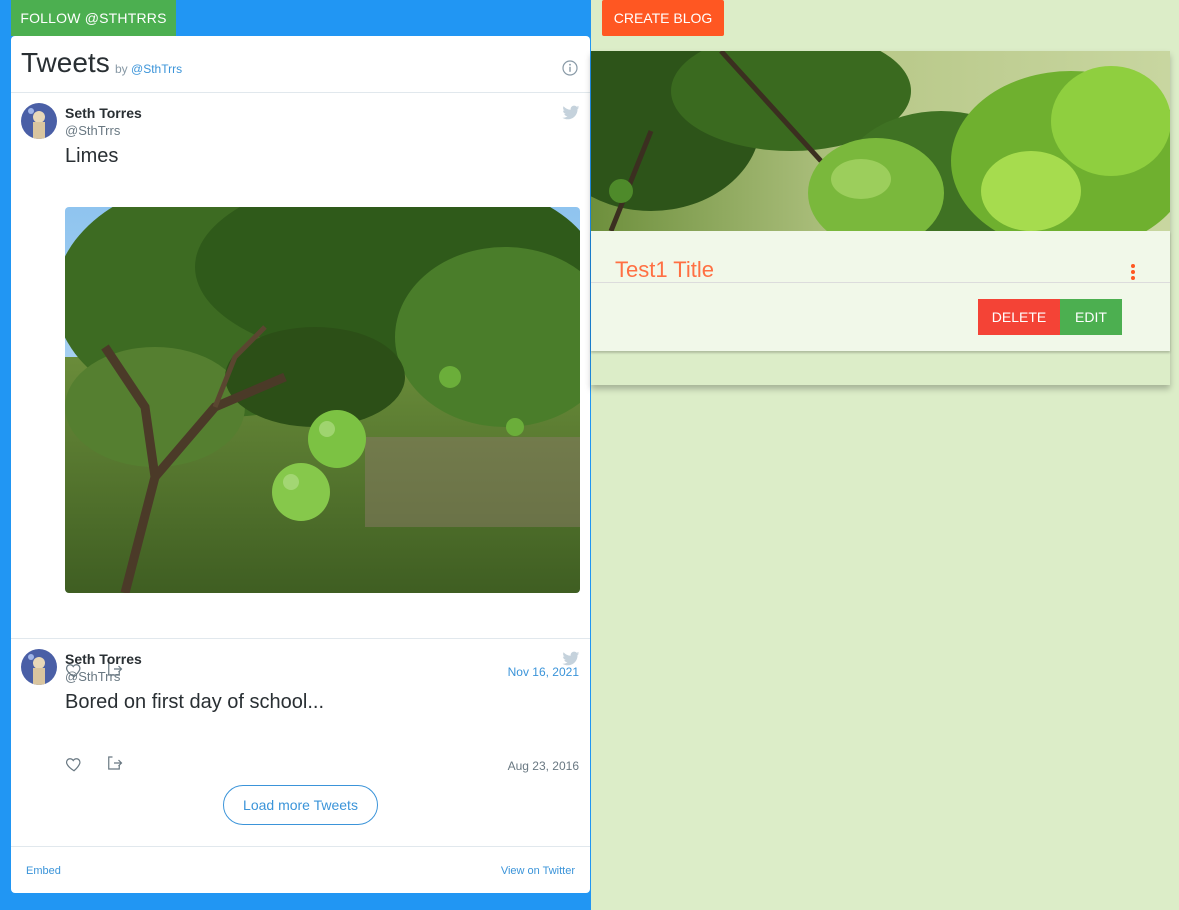  I want to click on info-icon, so click(570, 68).